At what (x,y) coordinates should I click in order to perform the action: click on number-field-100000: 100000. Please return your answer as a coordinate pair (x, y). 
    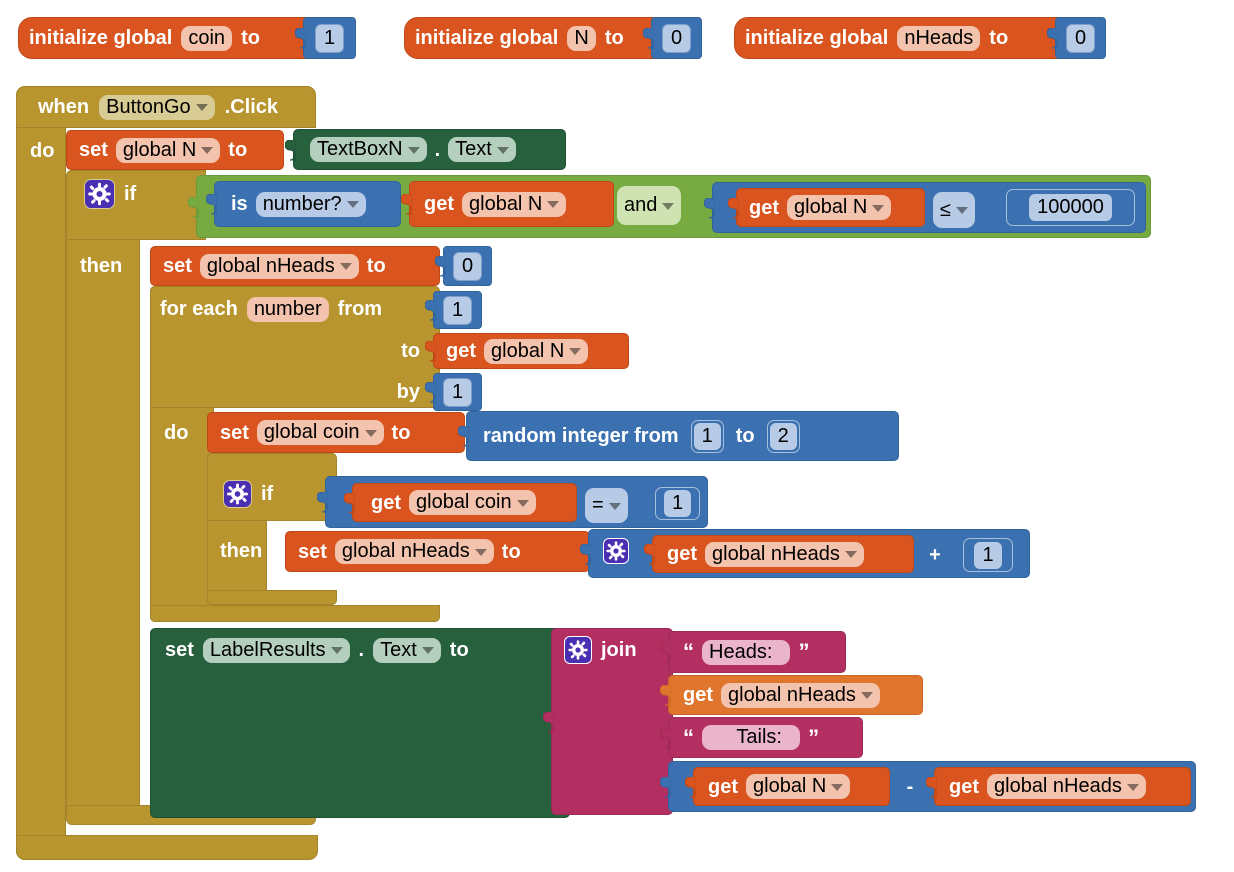
    Looking at the image, I should click on (1070, 207).